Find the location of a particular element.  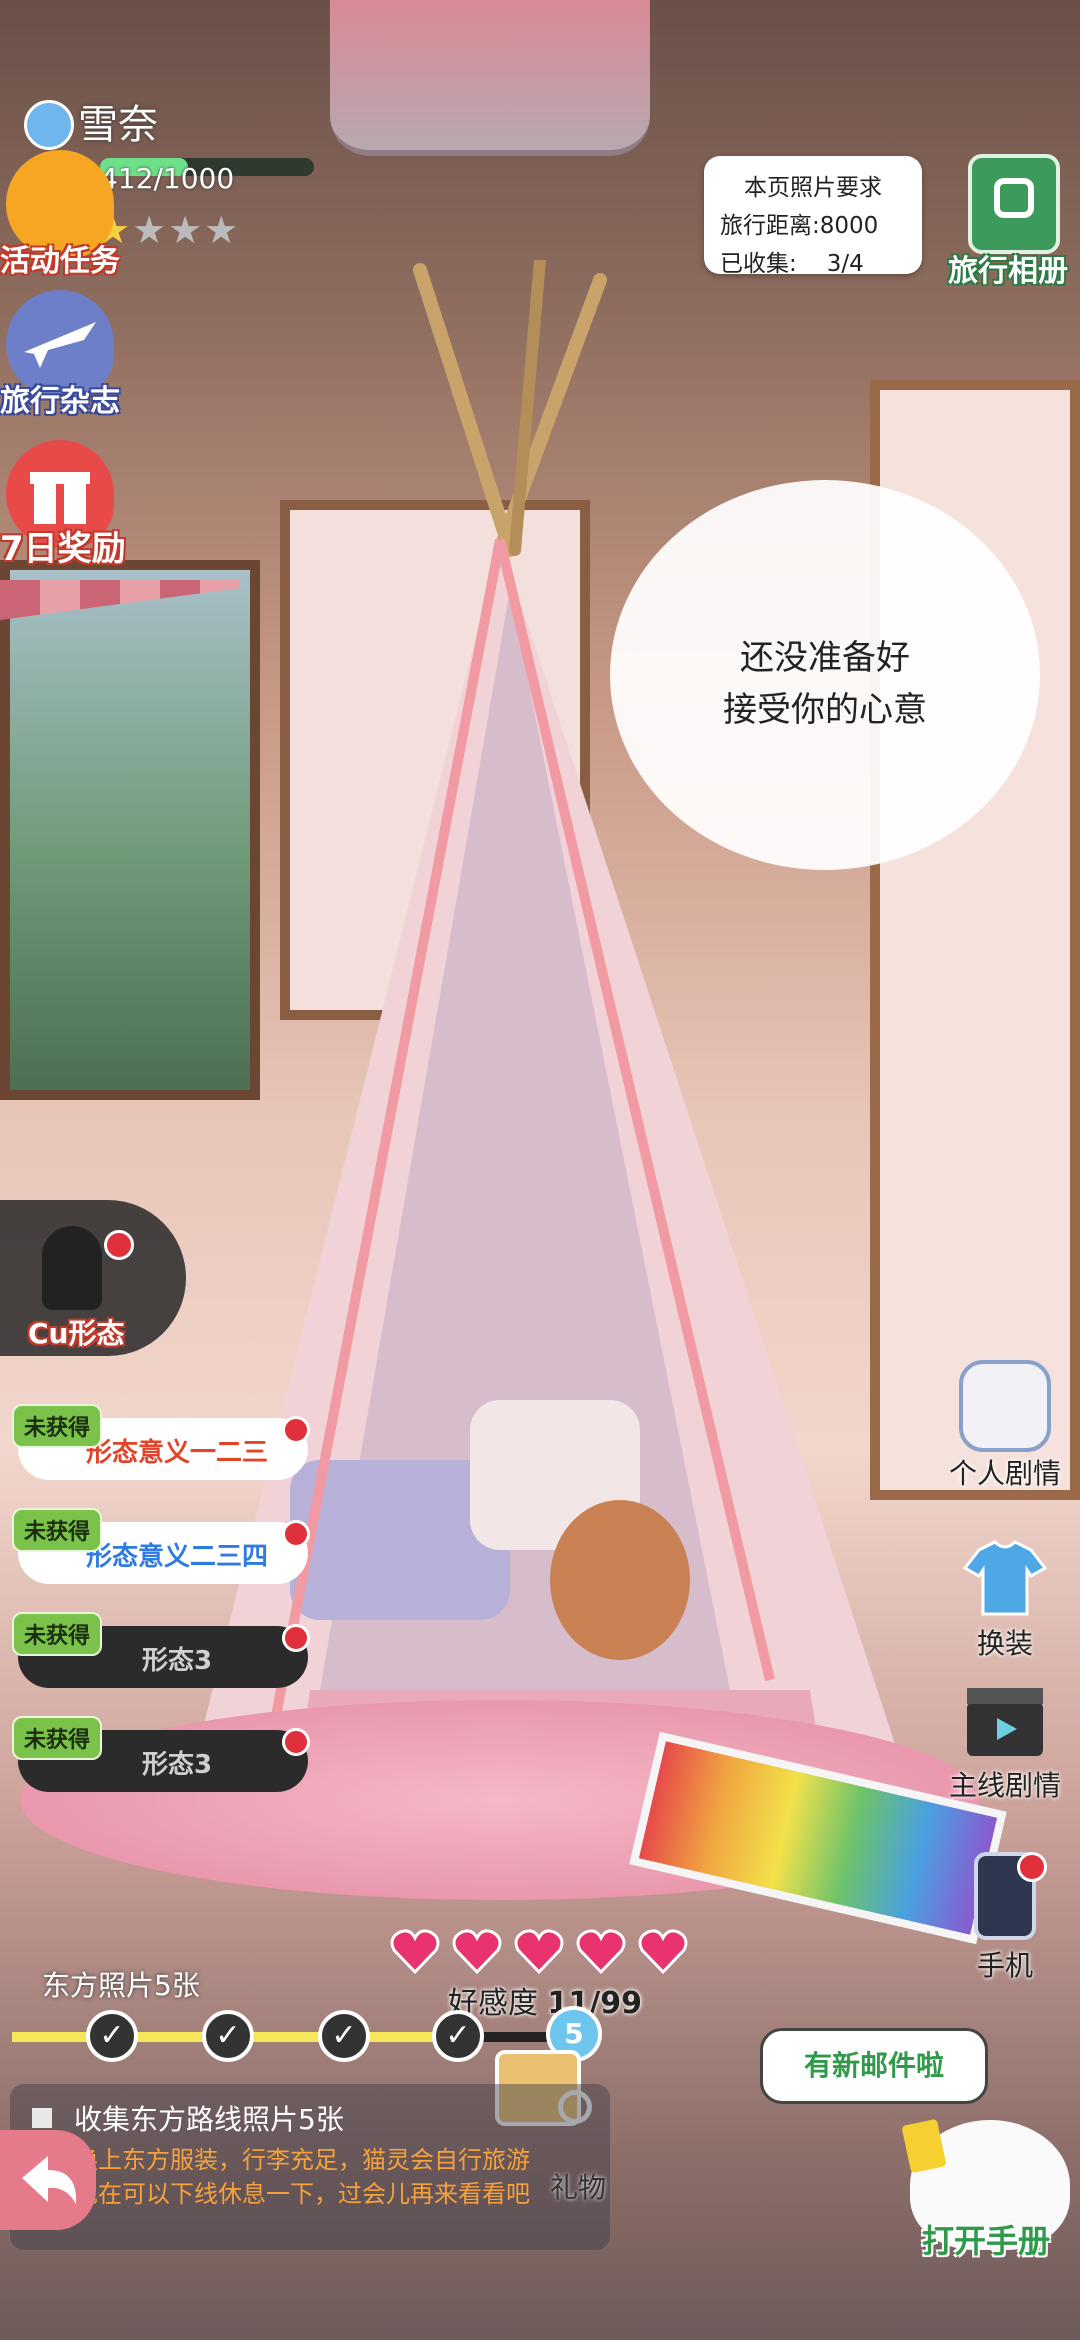

photo-requirement-card: 本页照片要求 旅行距离:8000 已收集: 3/4 is located at coordinates (813, 216).